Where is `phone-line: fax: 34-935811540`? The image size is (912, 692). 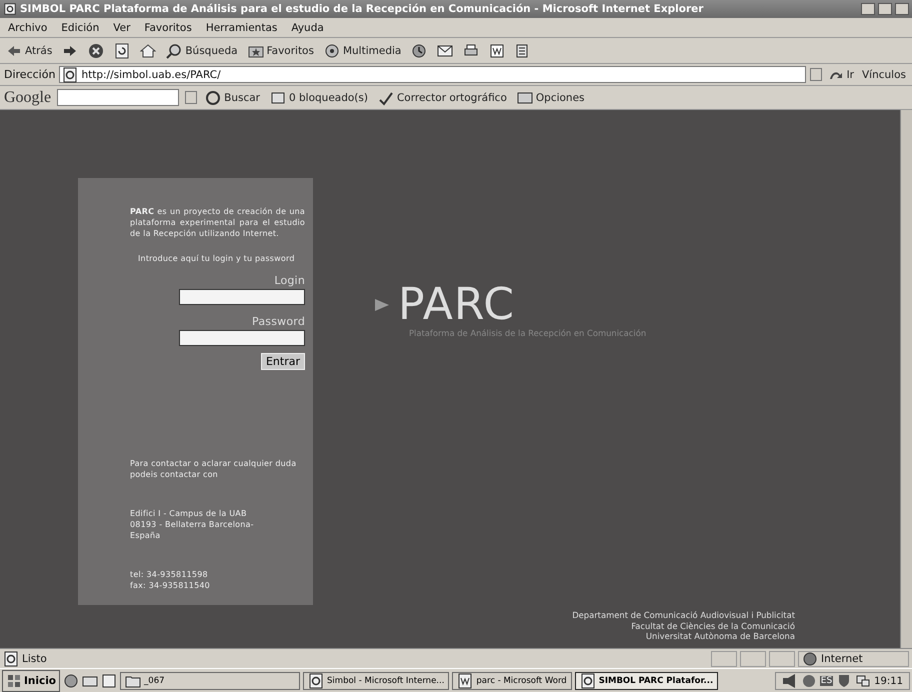 phone-line: fax: 34-935811540 is located at coordinates (170, 585).